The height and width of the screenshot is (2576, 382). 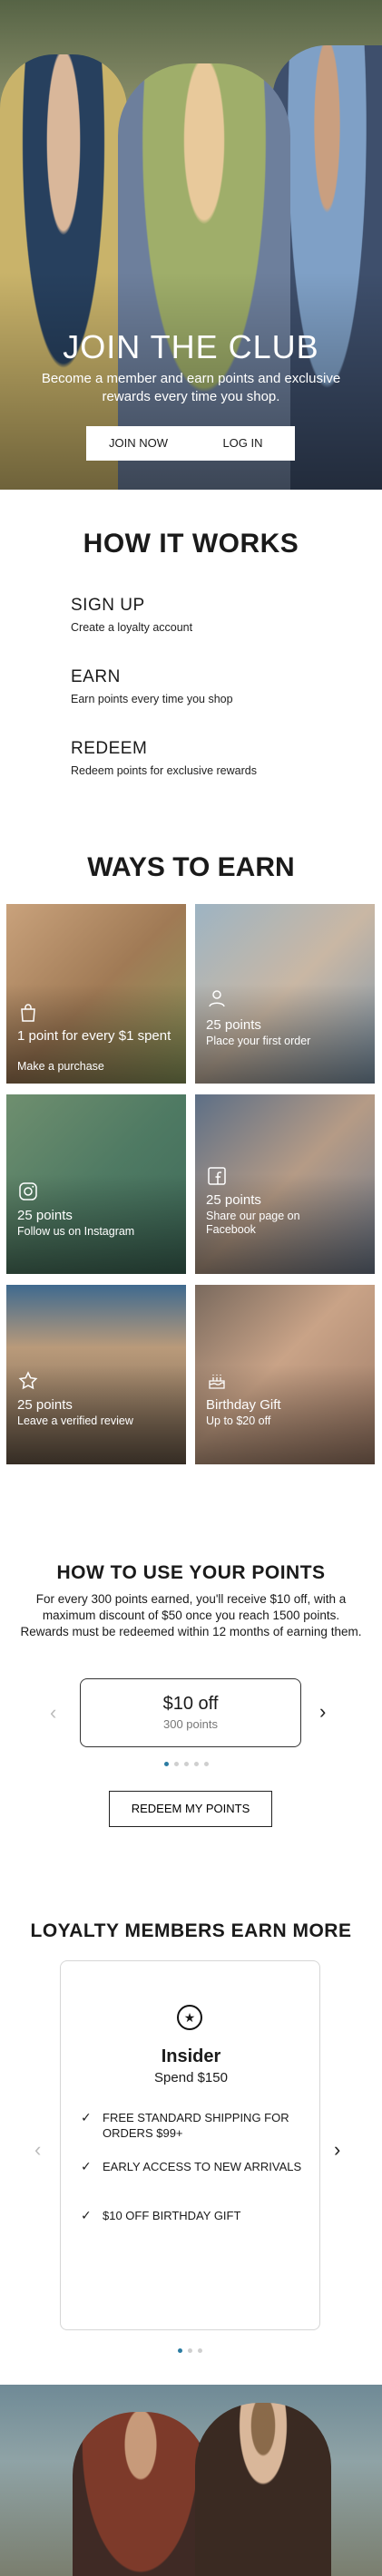 I want to click on tile-desc: Place your first order, so click(x=258, y=1041).